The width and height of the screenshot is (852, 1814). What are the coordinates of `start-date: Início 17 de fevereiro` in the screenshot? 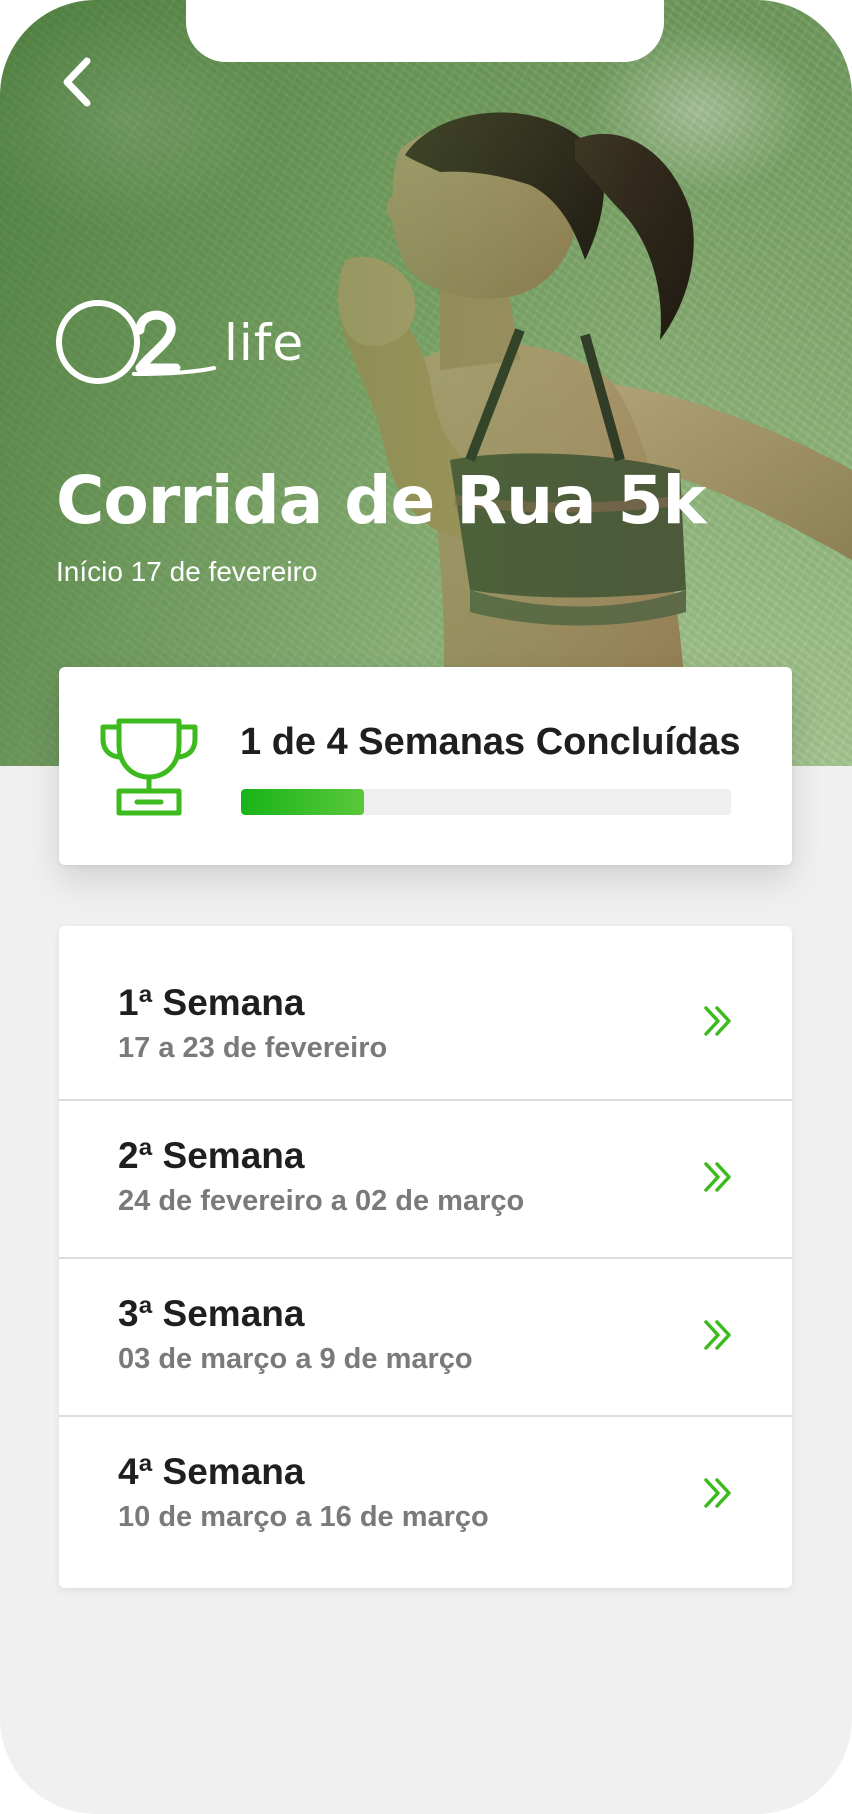 It's located at (187, 571).